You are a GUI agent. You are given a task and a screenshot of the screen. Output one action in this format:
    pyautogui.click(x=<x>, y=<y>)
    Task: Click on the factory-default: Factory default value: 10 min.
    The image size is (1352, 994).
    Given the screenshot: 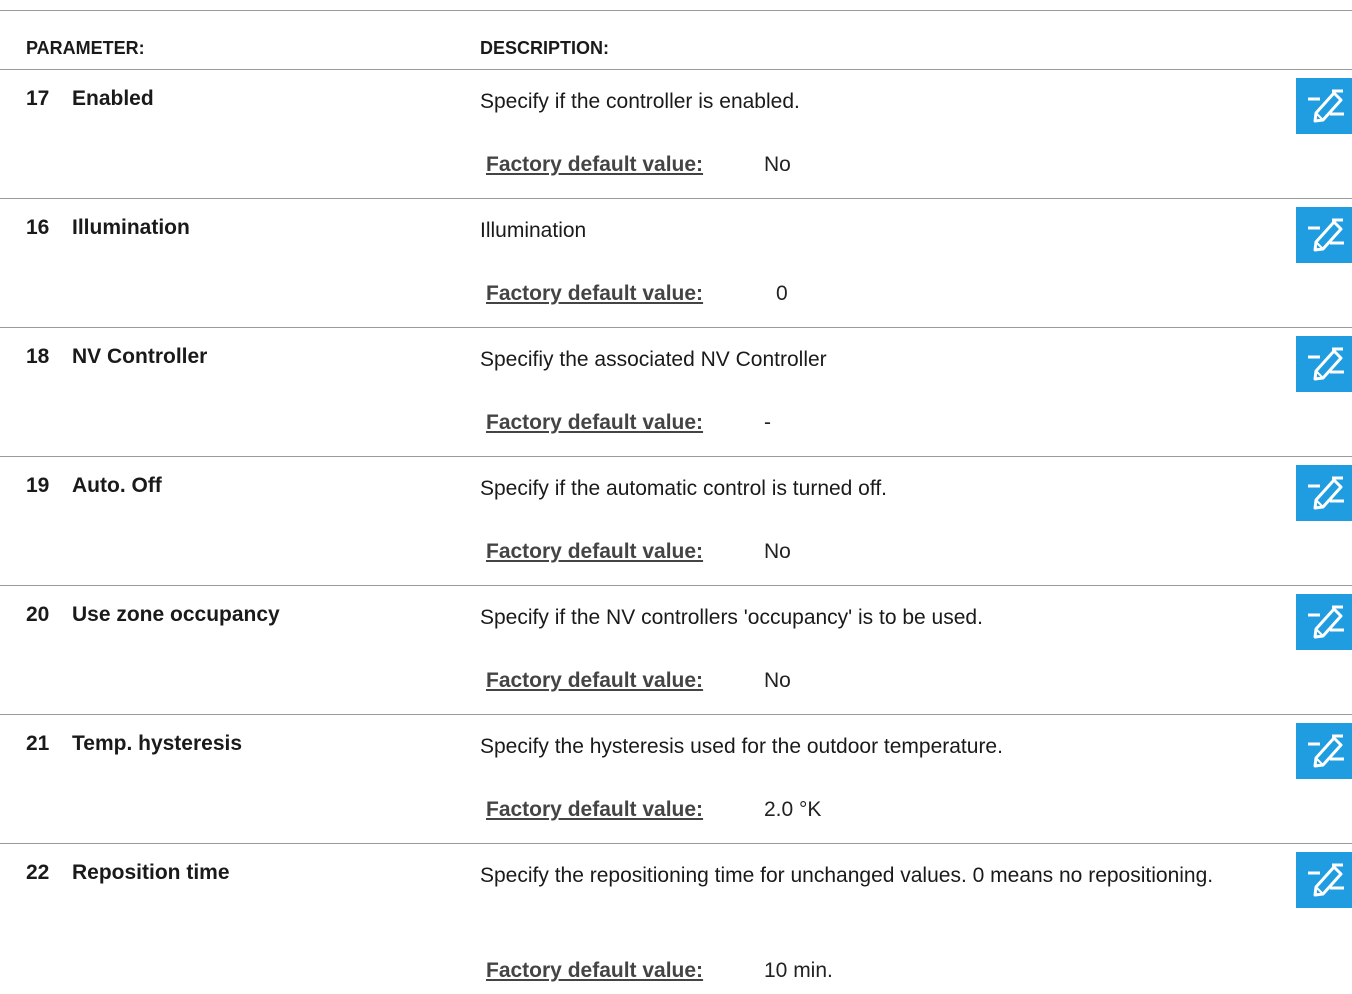 What is the action you would take?
    pyautogui.click(x=659, y=971)
    